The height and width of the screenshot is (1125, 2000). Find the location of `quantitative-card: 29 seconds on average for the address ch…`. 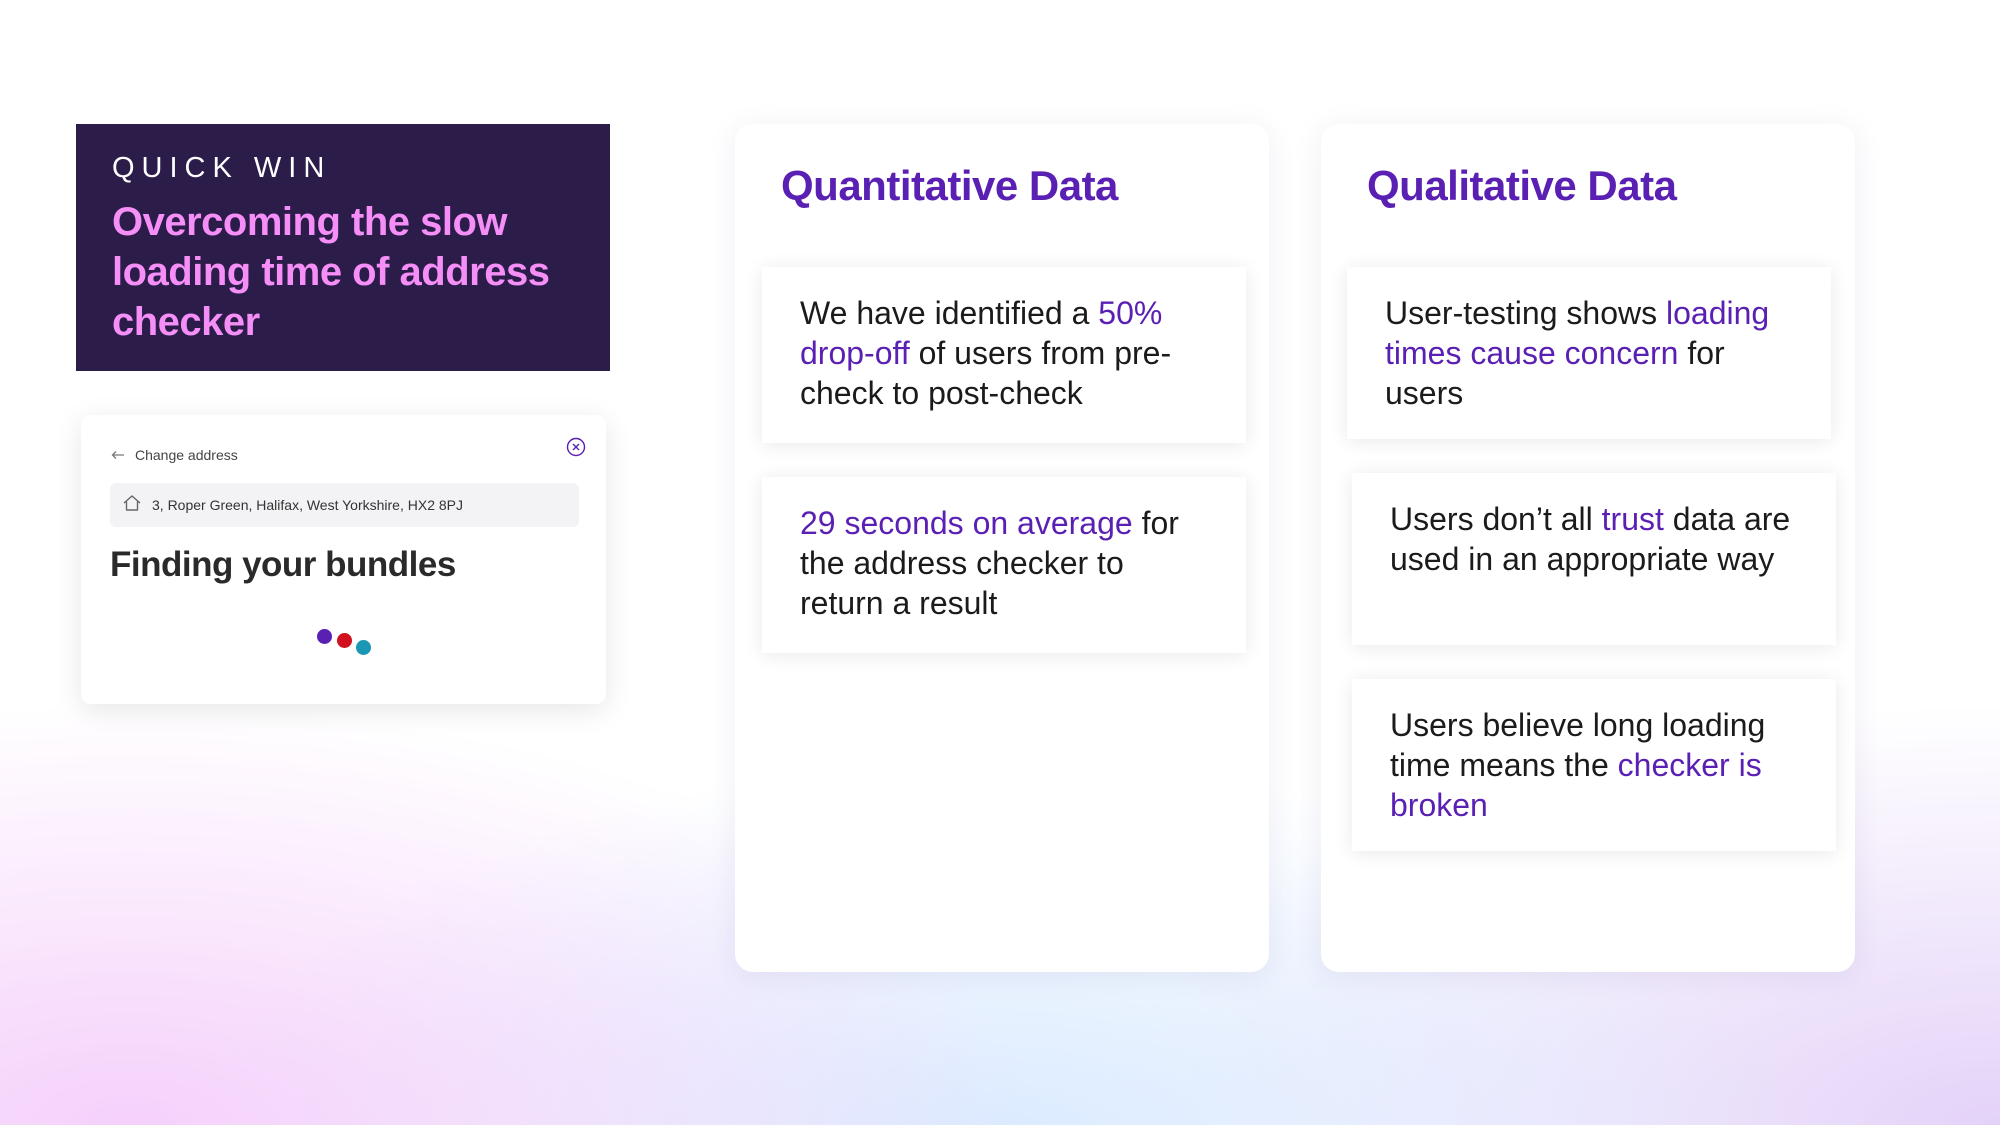

quantitative-card: 29 seconds on average for the address ch… is located at coordinates (1004, 565).